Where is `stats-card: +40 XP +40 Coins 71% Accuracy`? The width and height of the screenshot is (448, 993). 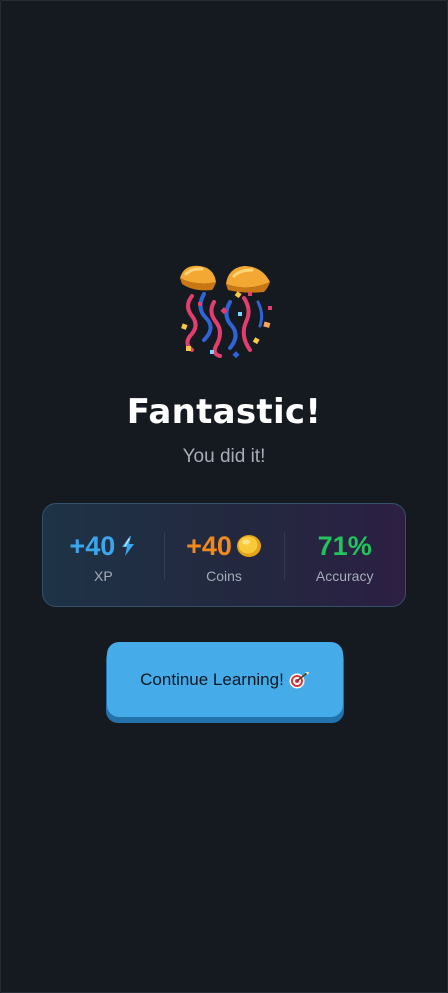
stats-card: +40 XP +40 Coins 71% Accuracy is located at coordinates (224, 555).